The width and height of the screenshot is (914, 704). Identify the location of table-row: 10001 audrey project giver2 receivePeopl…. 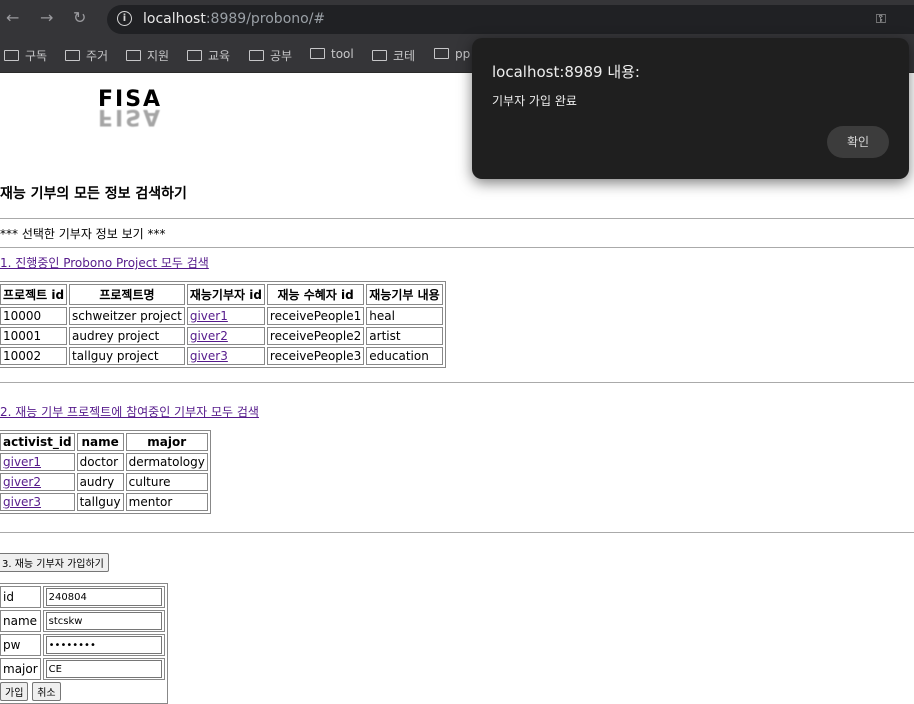
(221, 336).